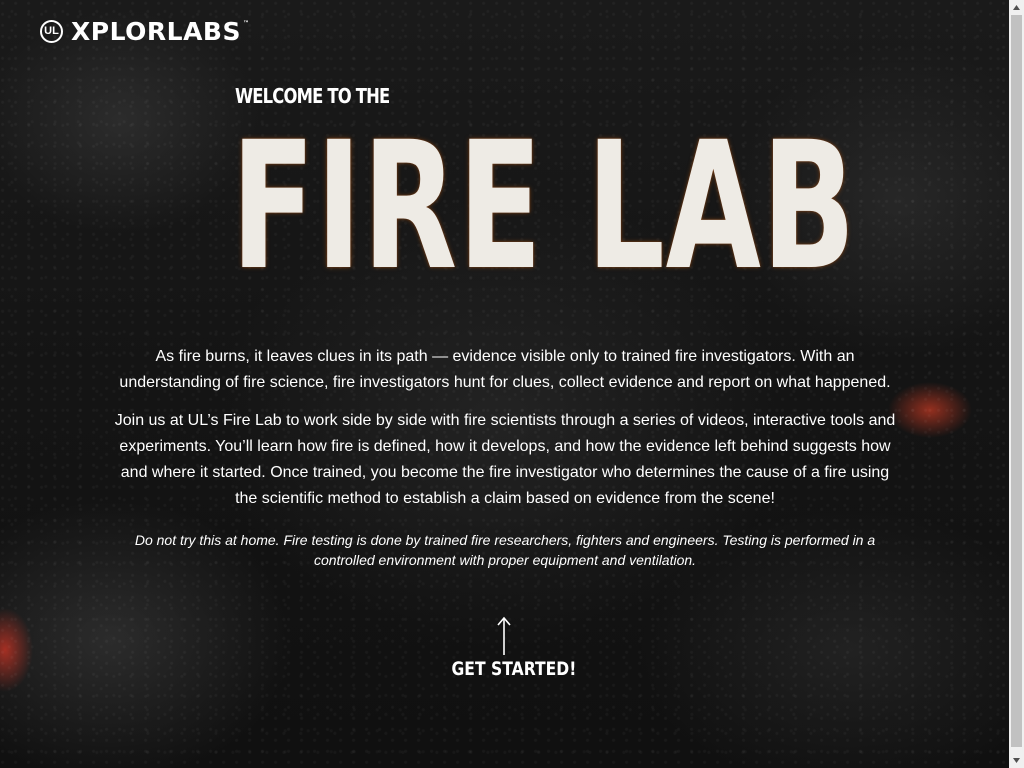 This screenshot has width=1024, height=768. Describe the element at coordinates (514, 669) in the screenshot. I see `get-started-label: GET STARTED!` at that location.